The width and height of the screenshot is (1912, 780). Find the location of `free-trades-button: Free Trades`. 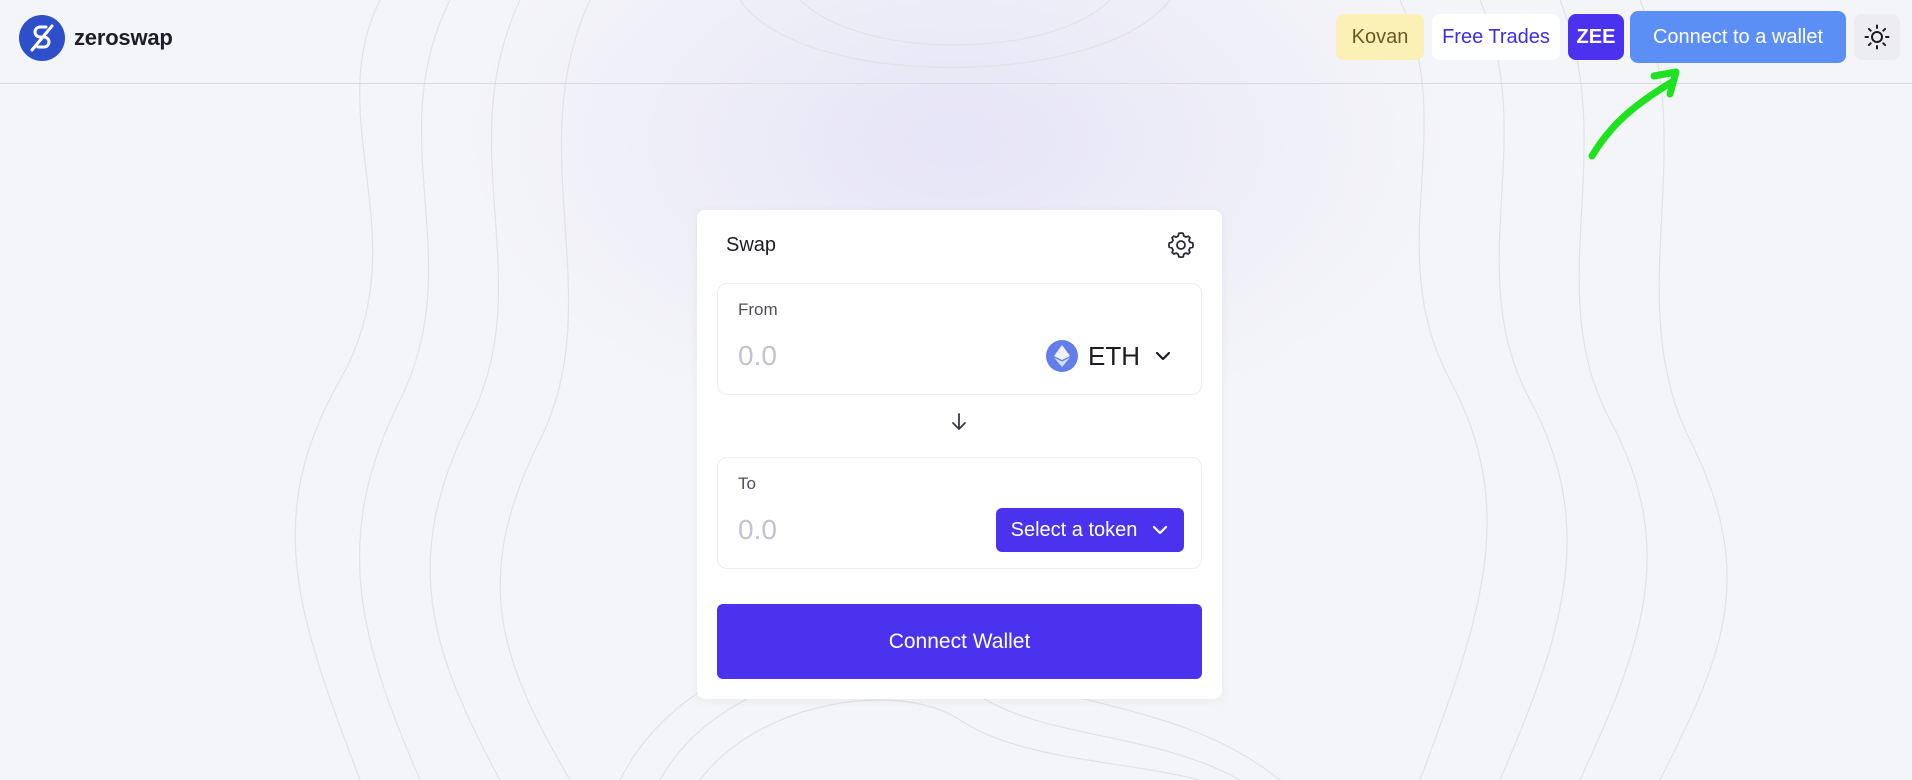

free-trades-button: Free Trades is located at coordinates (1496, 37).